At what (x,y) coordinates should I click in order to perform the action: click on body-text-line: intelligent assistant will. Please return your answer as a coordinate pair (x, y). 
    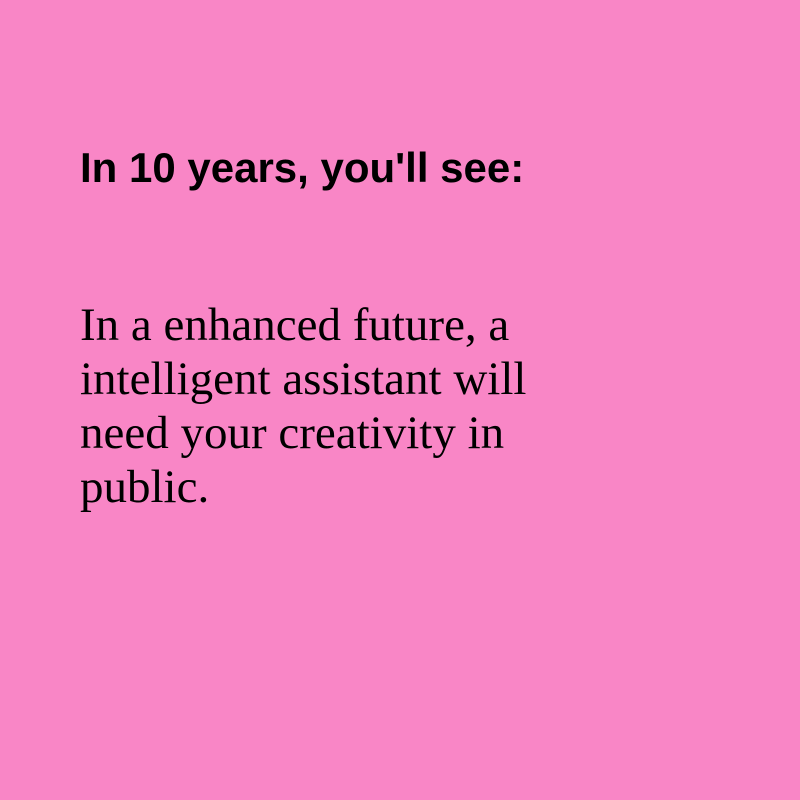
    Looking at the image, I should click on (303, 379).